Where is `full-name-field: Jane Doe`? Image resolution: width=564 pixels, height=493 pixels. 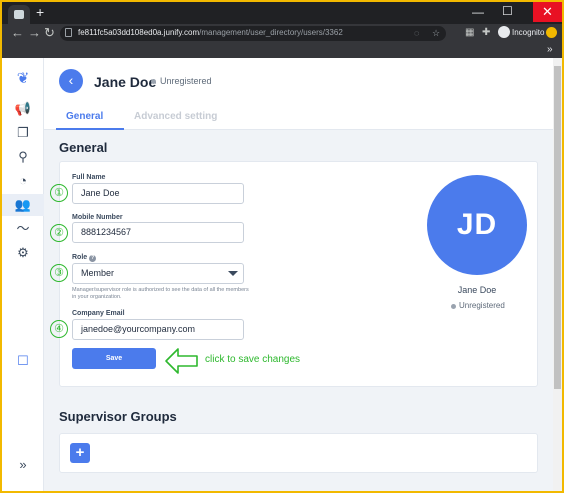
full-name-field: Jane Doe is located at coordinates (158, 193).